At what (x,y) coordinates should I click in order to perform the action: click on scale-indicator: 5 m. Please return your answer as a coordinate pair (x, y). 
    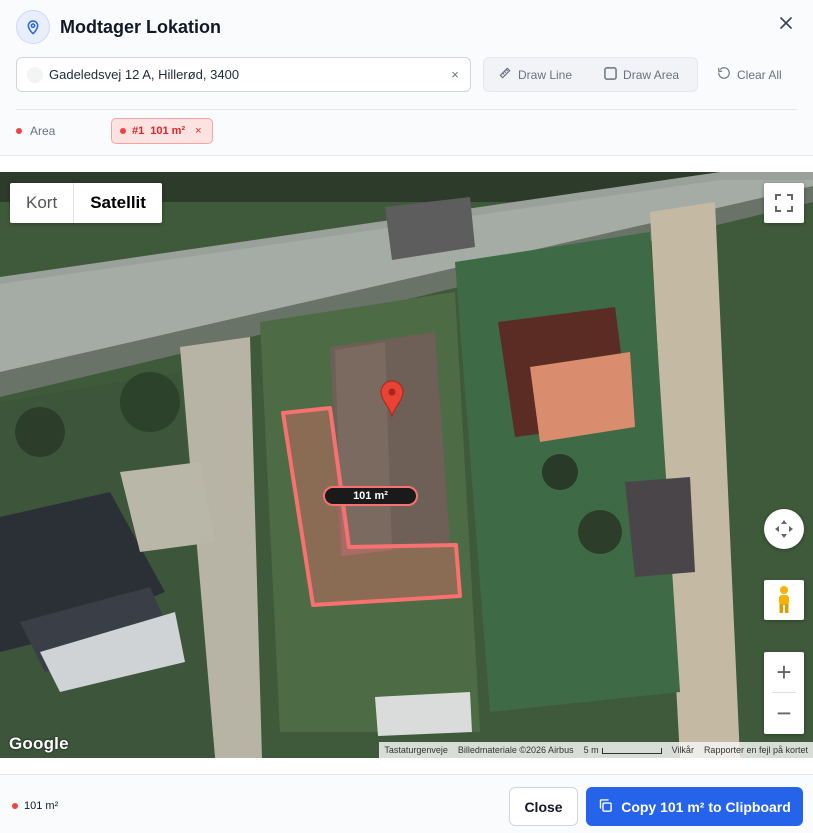
    Looking at the image, I should click on (623, 750).